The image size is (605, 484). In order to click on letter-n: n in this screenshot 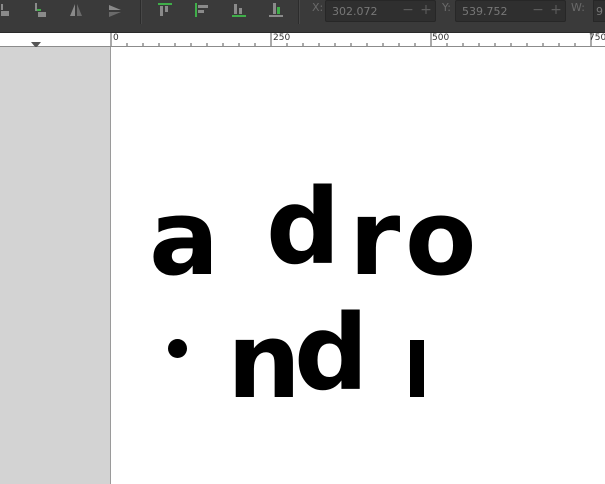, I will do `click(264, 361)`.